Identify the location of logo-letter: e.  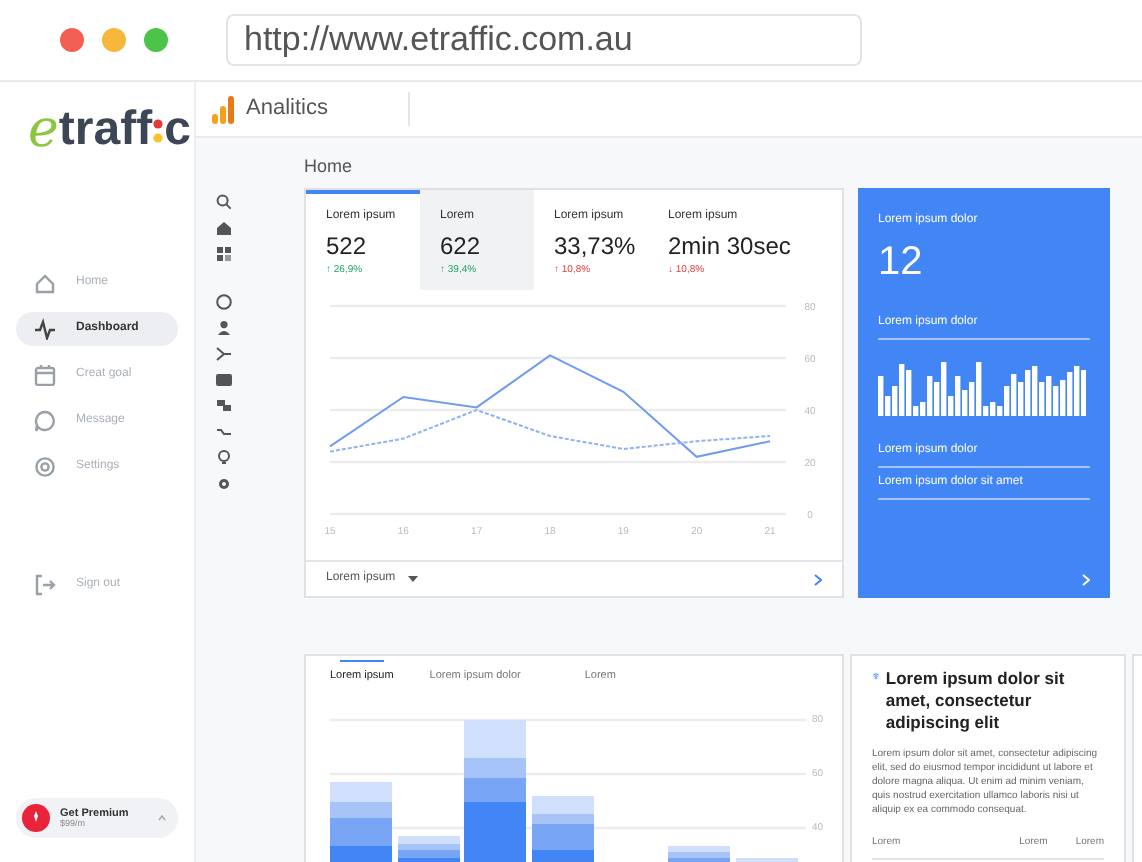
(43, 130).